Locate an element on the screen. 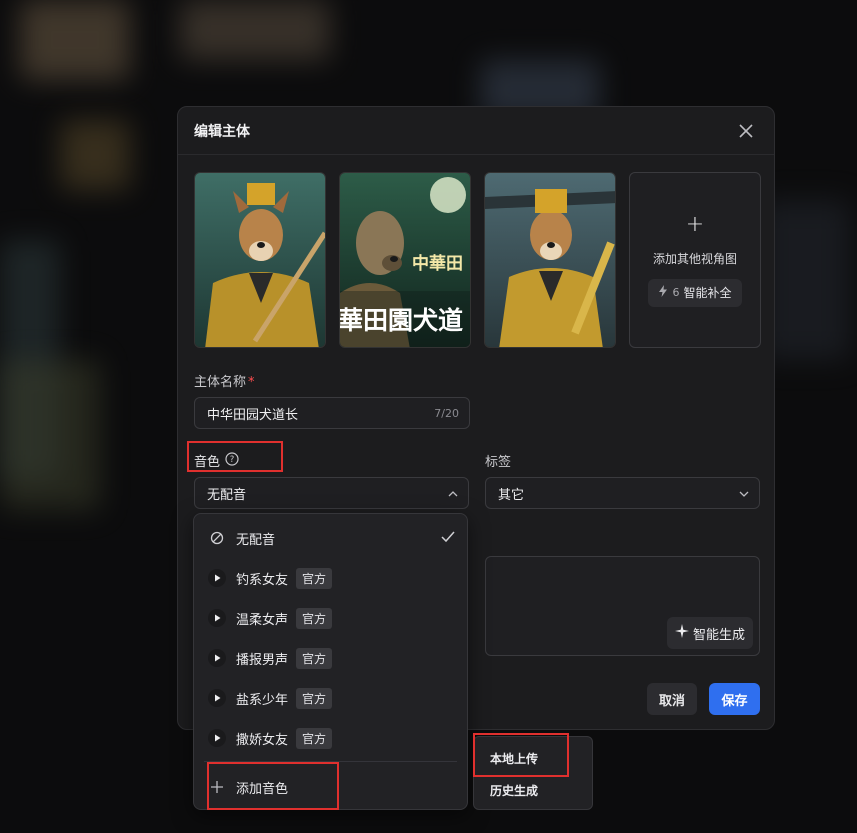 Image resolution: width=857 pixels, height=833 pixels. local-upload-option: 本地上传 is located at coordinates (533, 758).